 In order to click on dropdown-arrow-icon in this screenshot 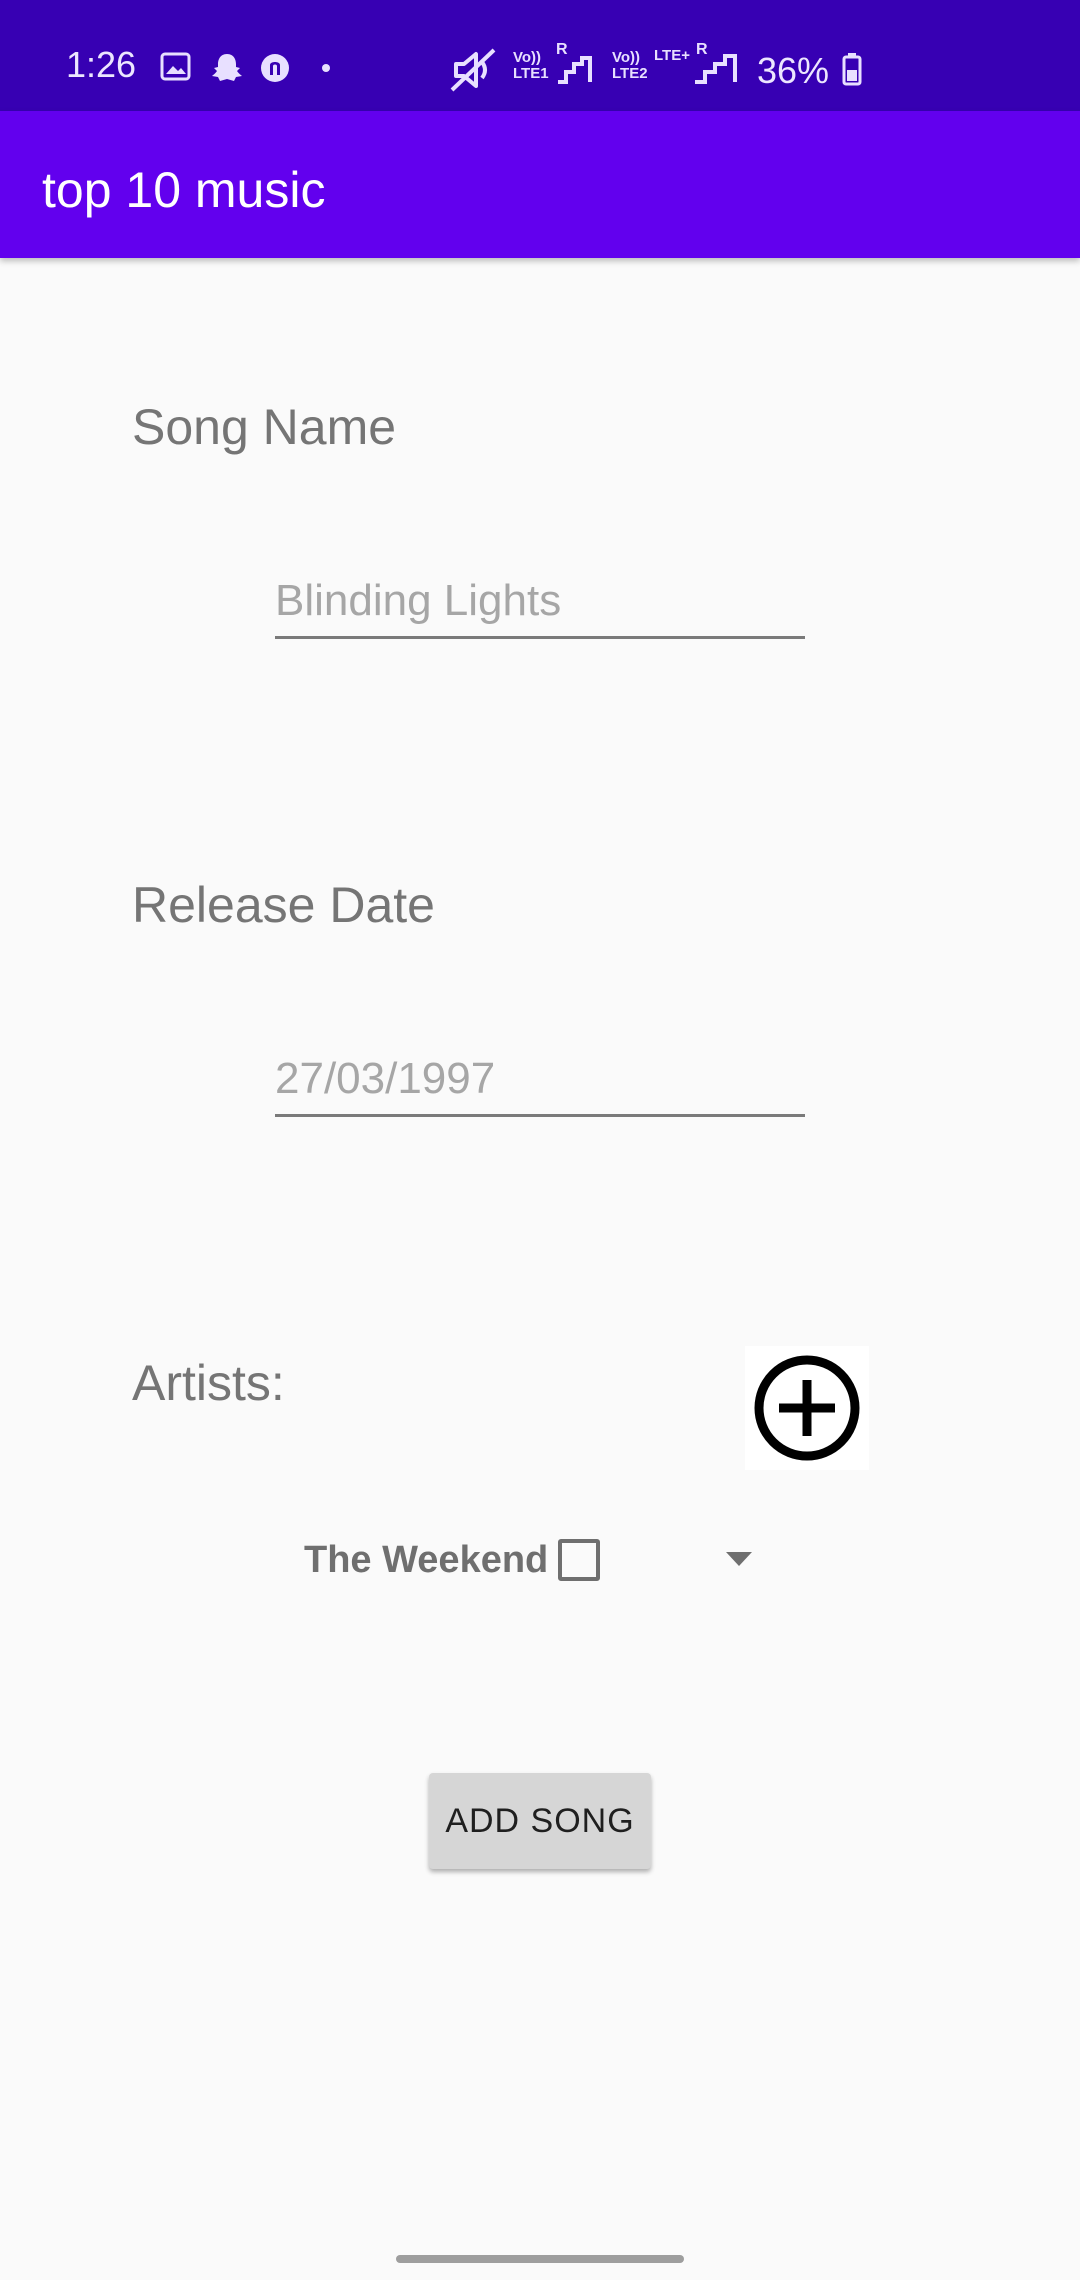, I will do `click(739, 1559)`.